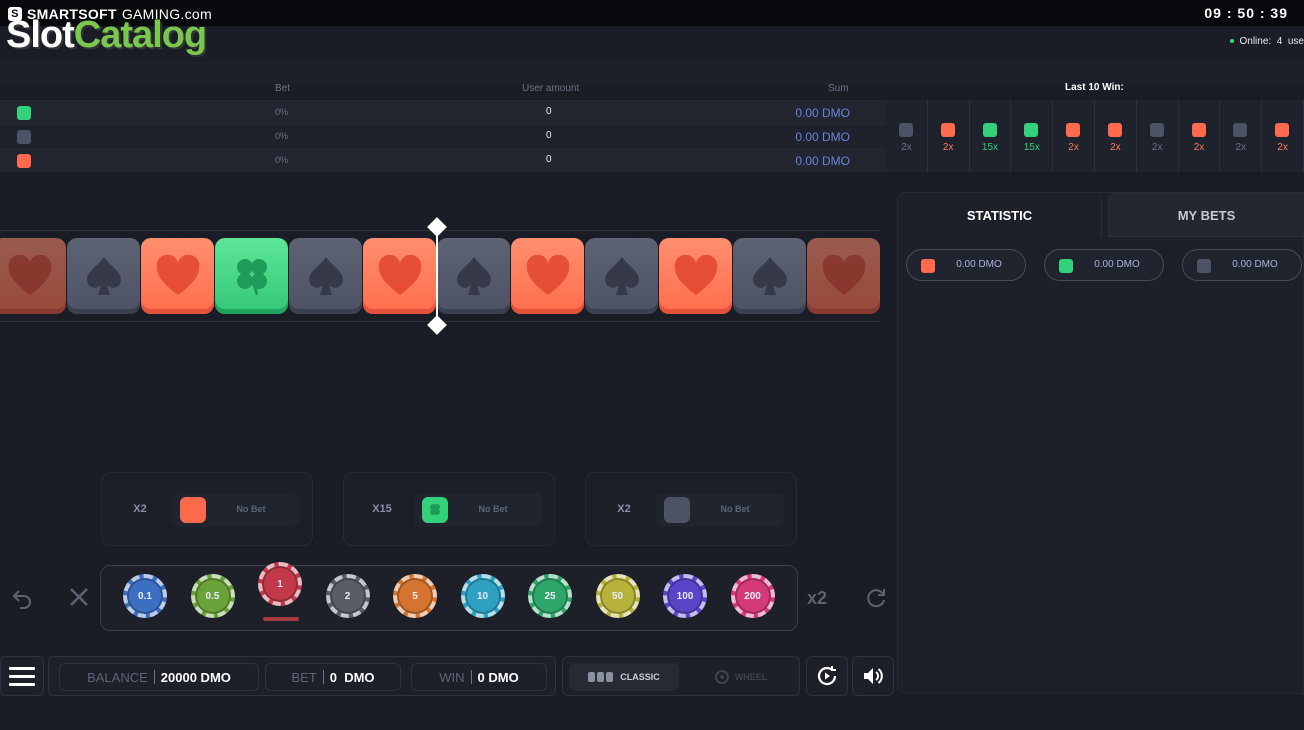 The height and width of the screenshot is (730, 1304). What do you see at coordinates (1000, 215) in the screenshot?
I see `tab-statistic: STATISTIC` at bounding box center [1000, 215].